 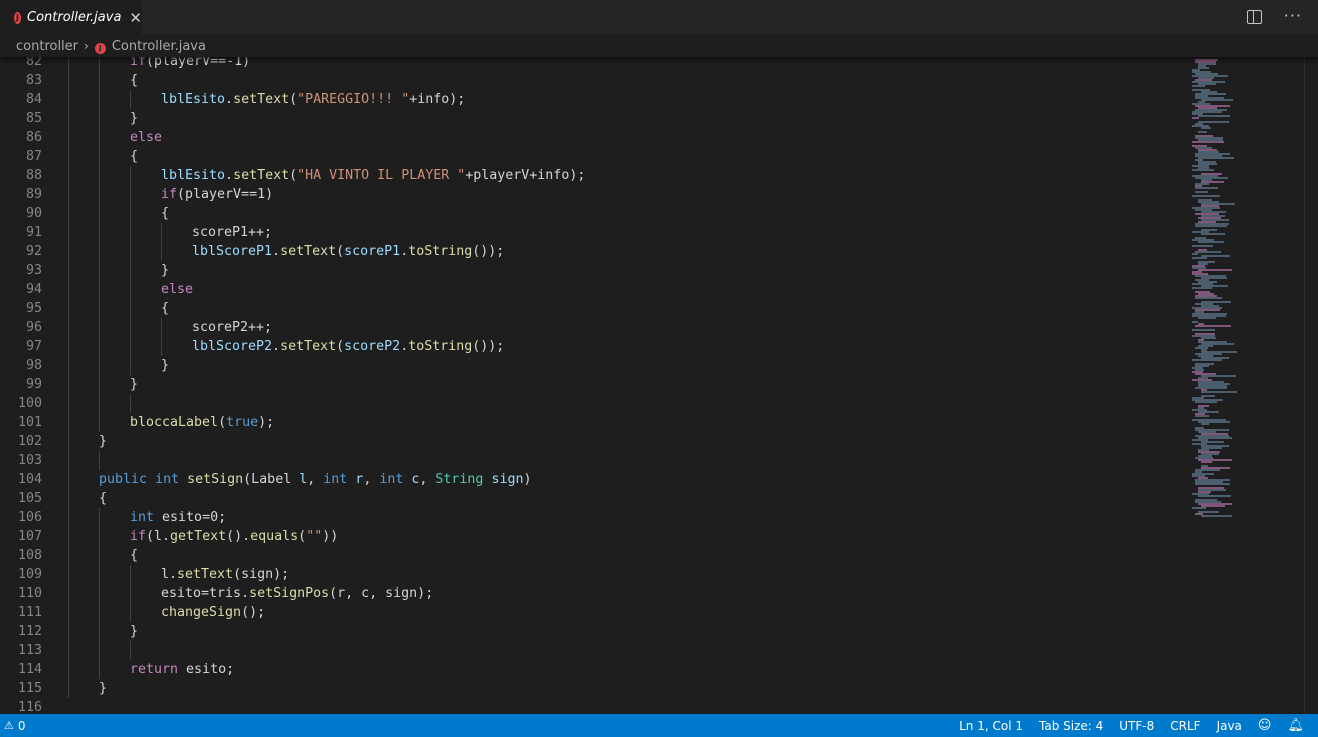 I want to click on end-of-line: CRLF, so click(x=1185, y=726).